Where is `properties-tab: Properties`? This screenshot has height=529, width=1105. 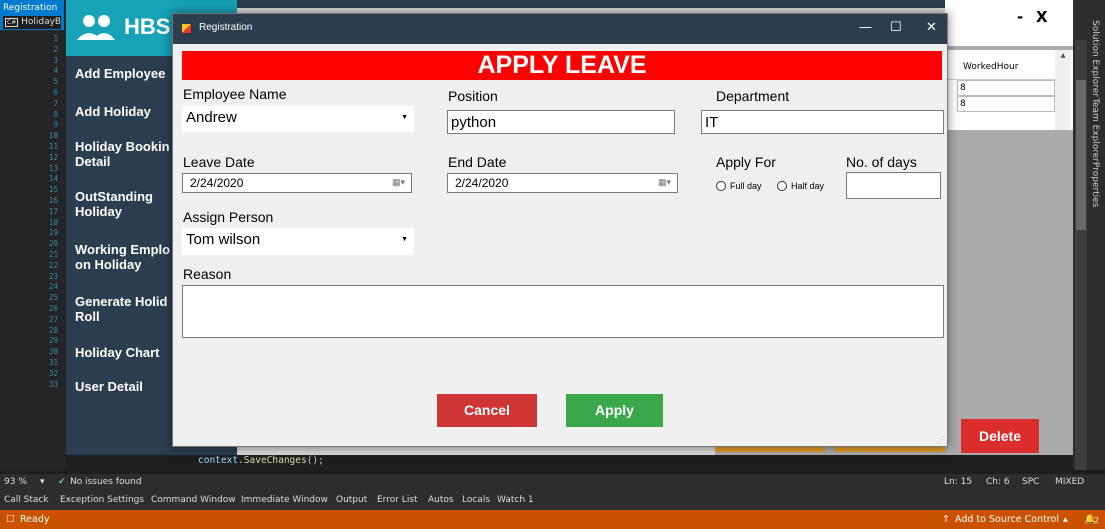 properties-tab: Properties is located at coordinates (1095, 184).